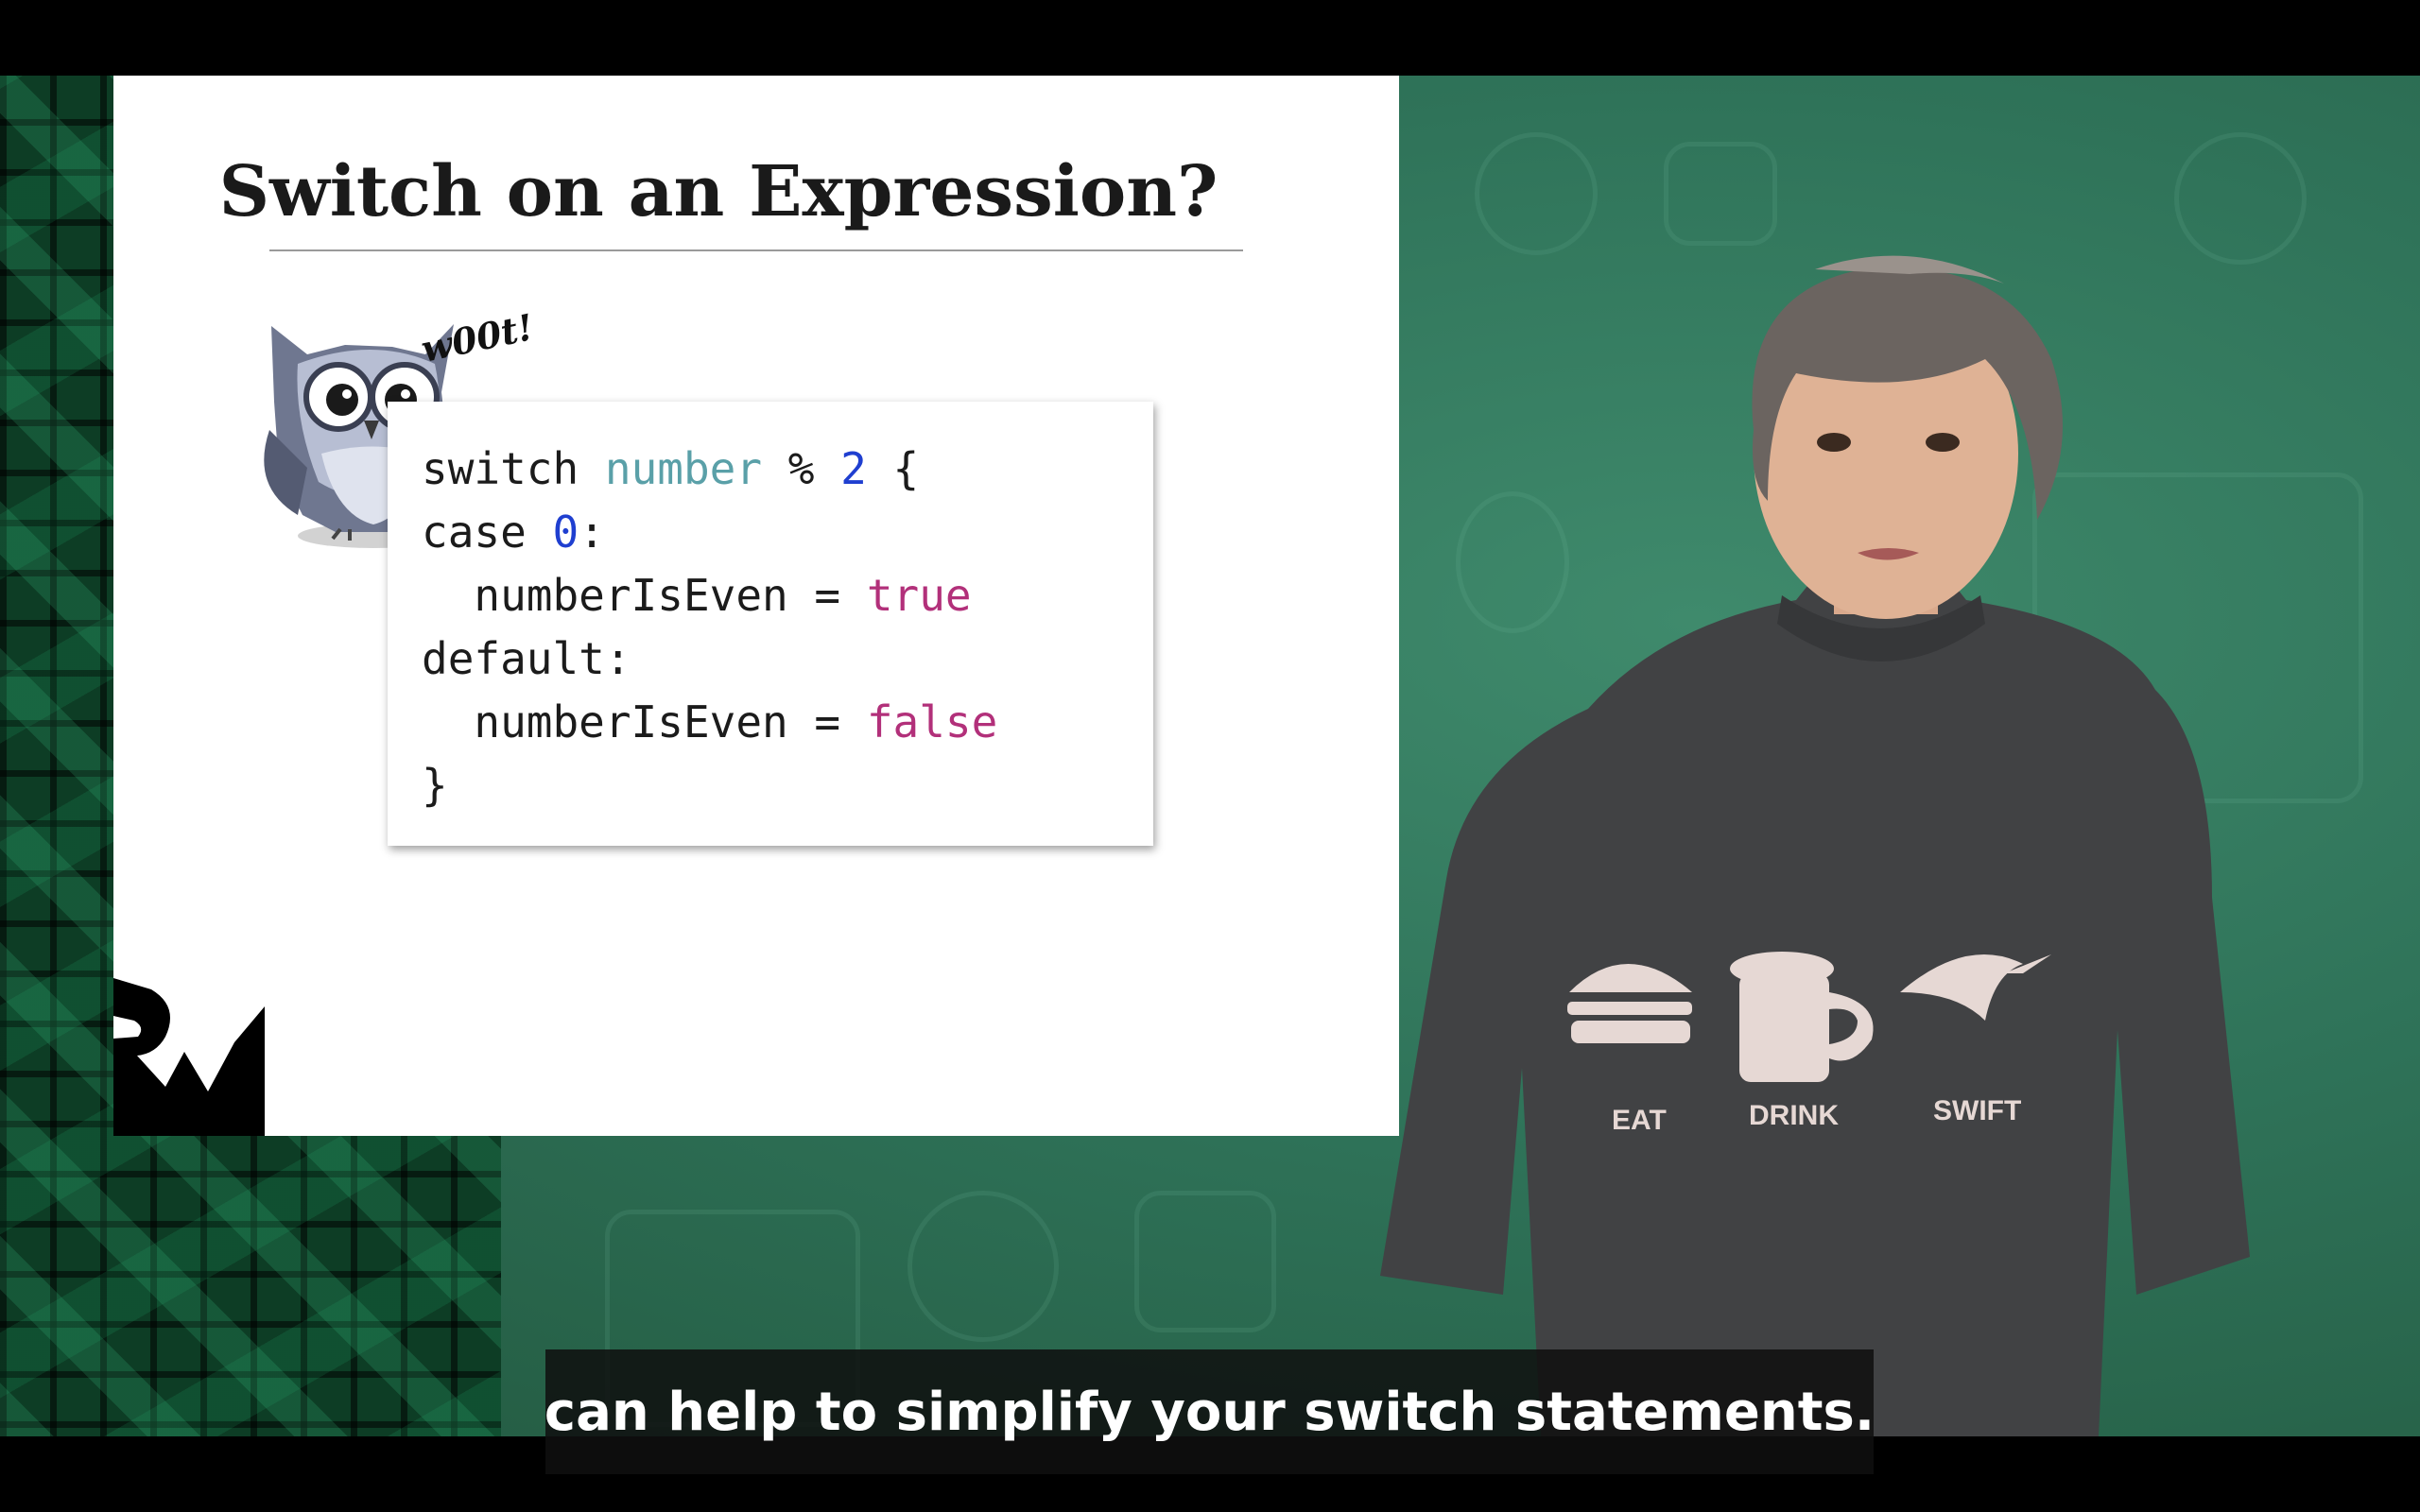 The height and width of the screenshot is (1512, 2420). I want to click on code-token: case, so click(487, 532).